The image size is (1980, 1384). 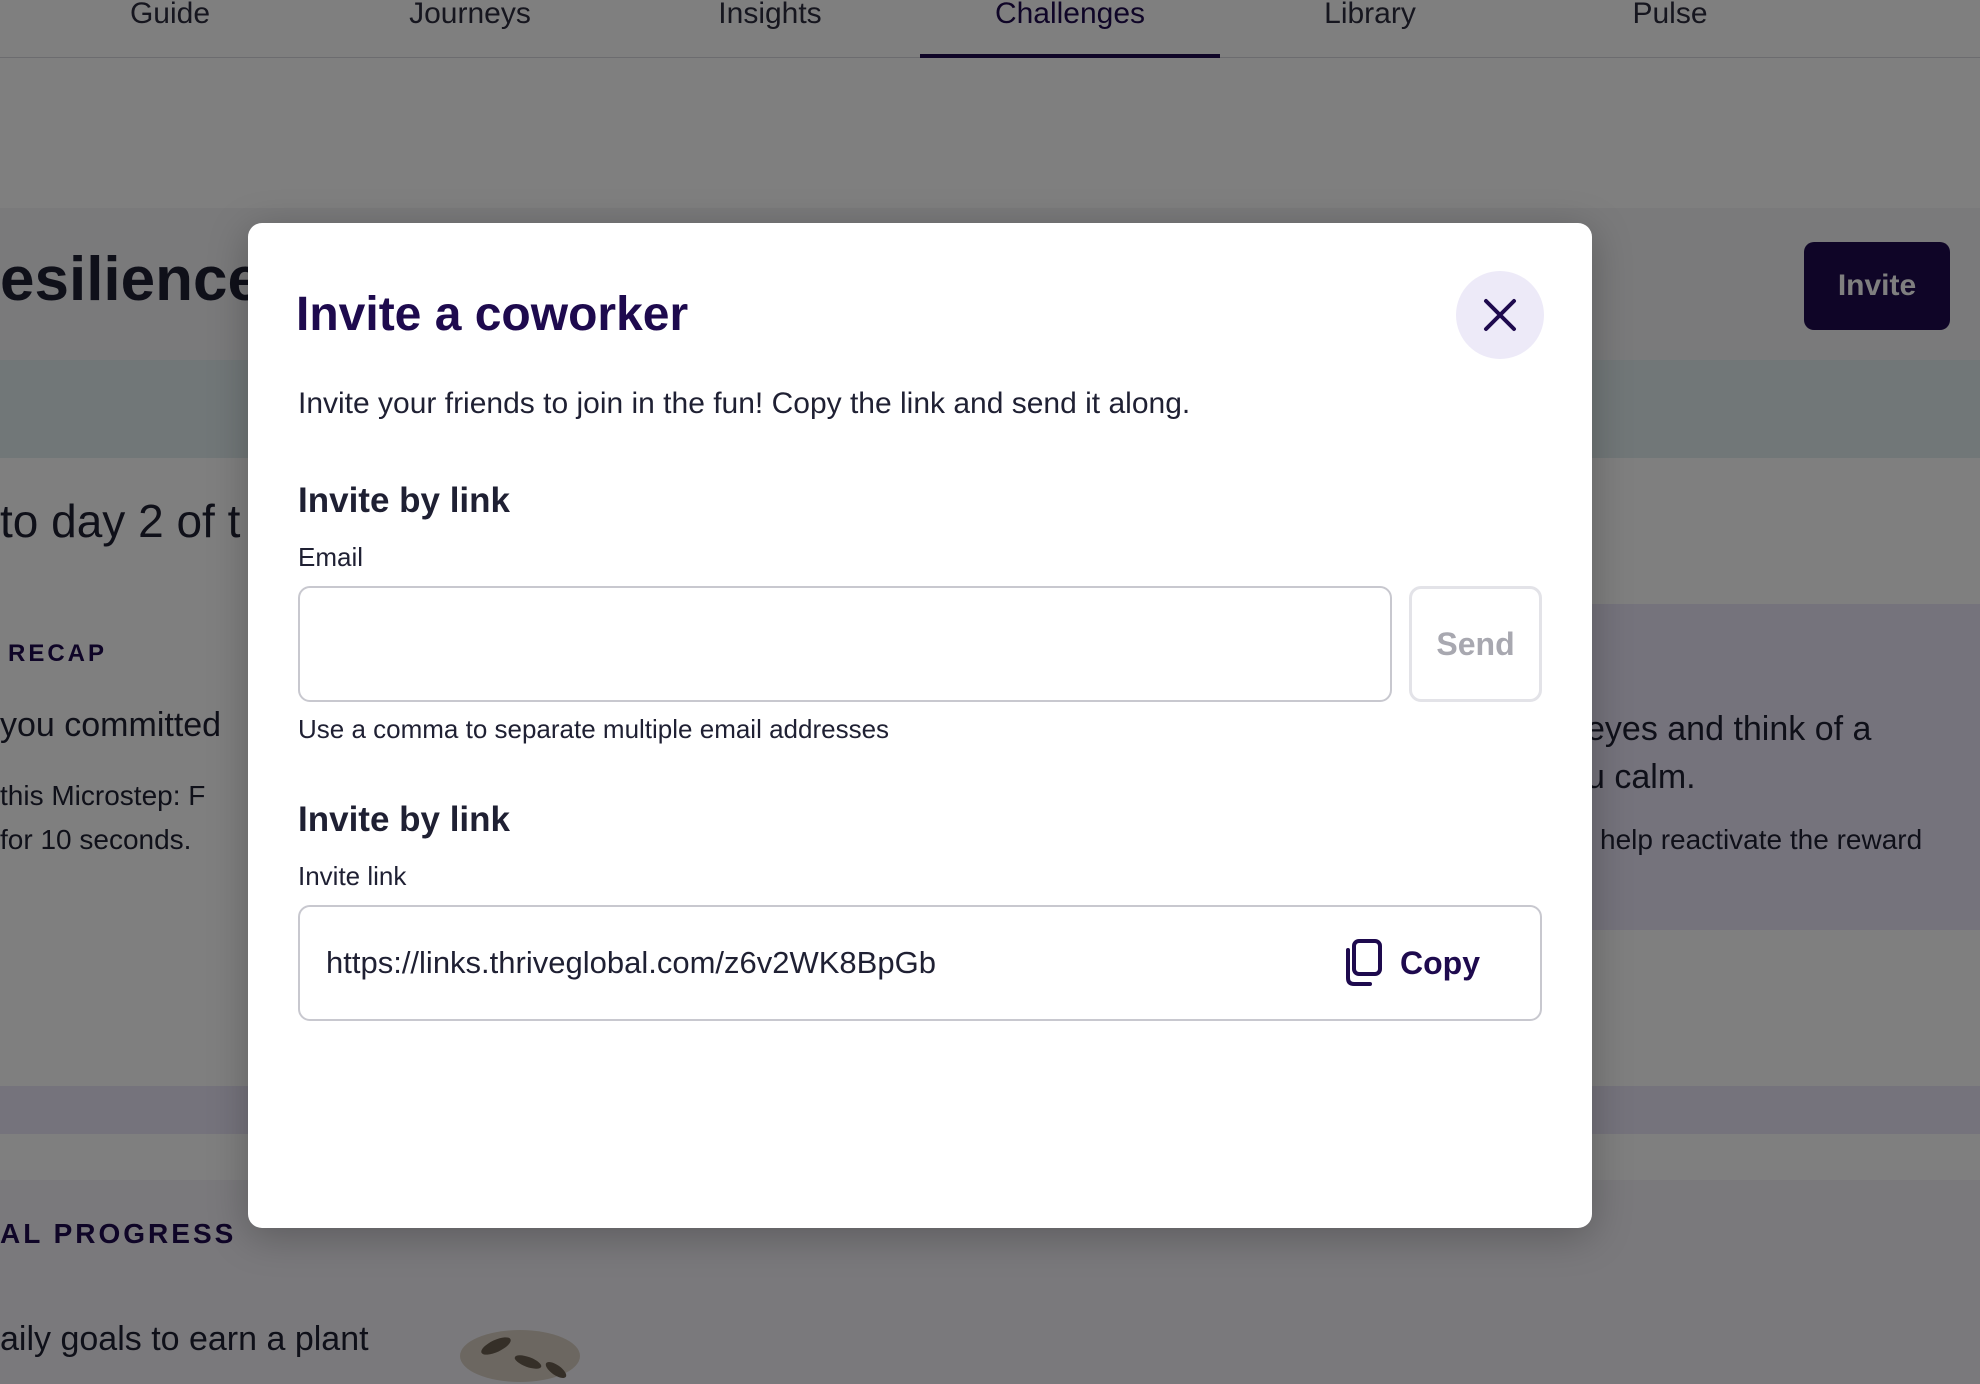 What do you see at coordinates (492, 314) in the screenshot?
I see `modal-title: Invite a coworker` at bounding box center [492, 314].